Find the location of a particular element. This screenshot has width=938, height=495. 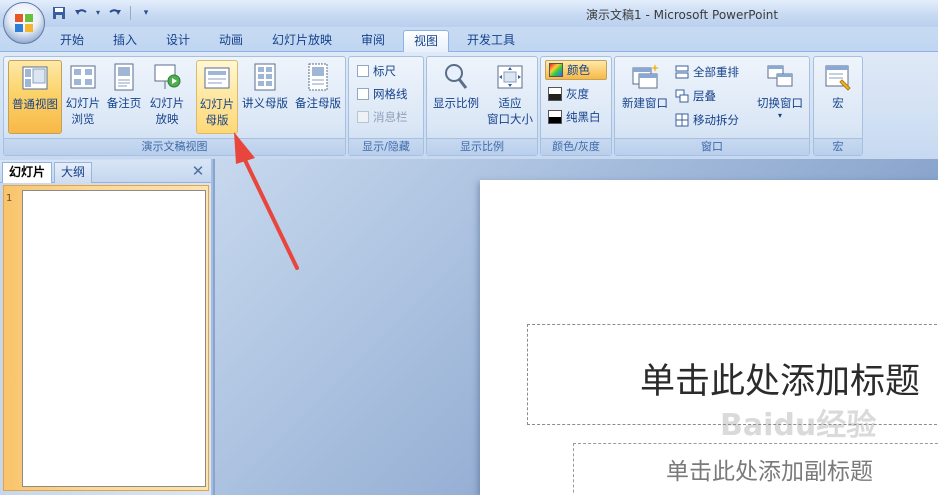

color-label: 颜色 is located at coordinates (578, 70).